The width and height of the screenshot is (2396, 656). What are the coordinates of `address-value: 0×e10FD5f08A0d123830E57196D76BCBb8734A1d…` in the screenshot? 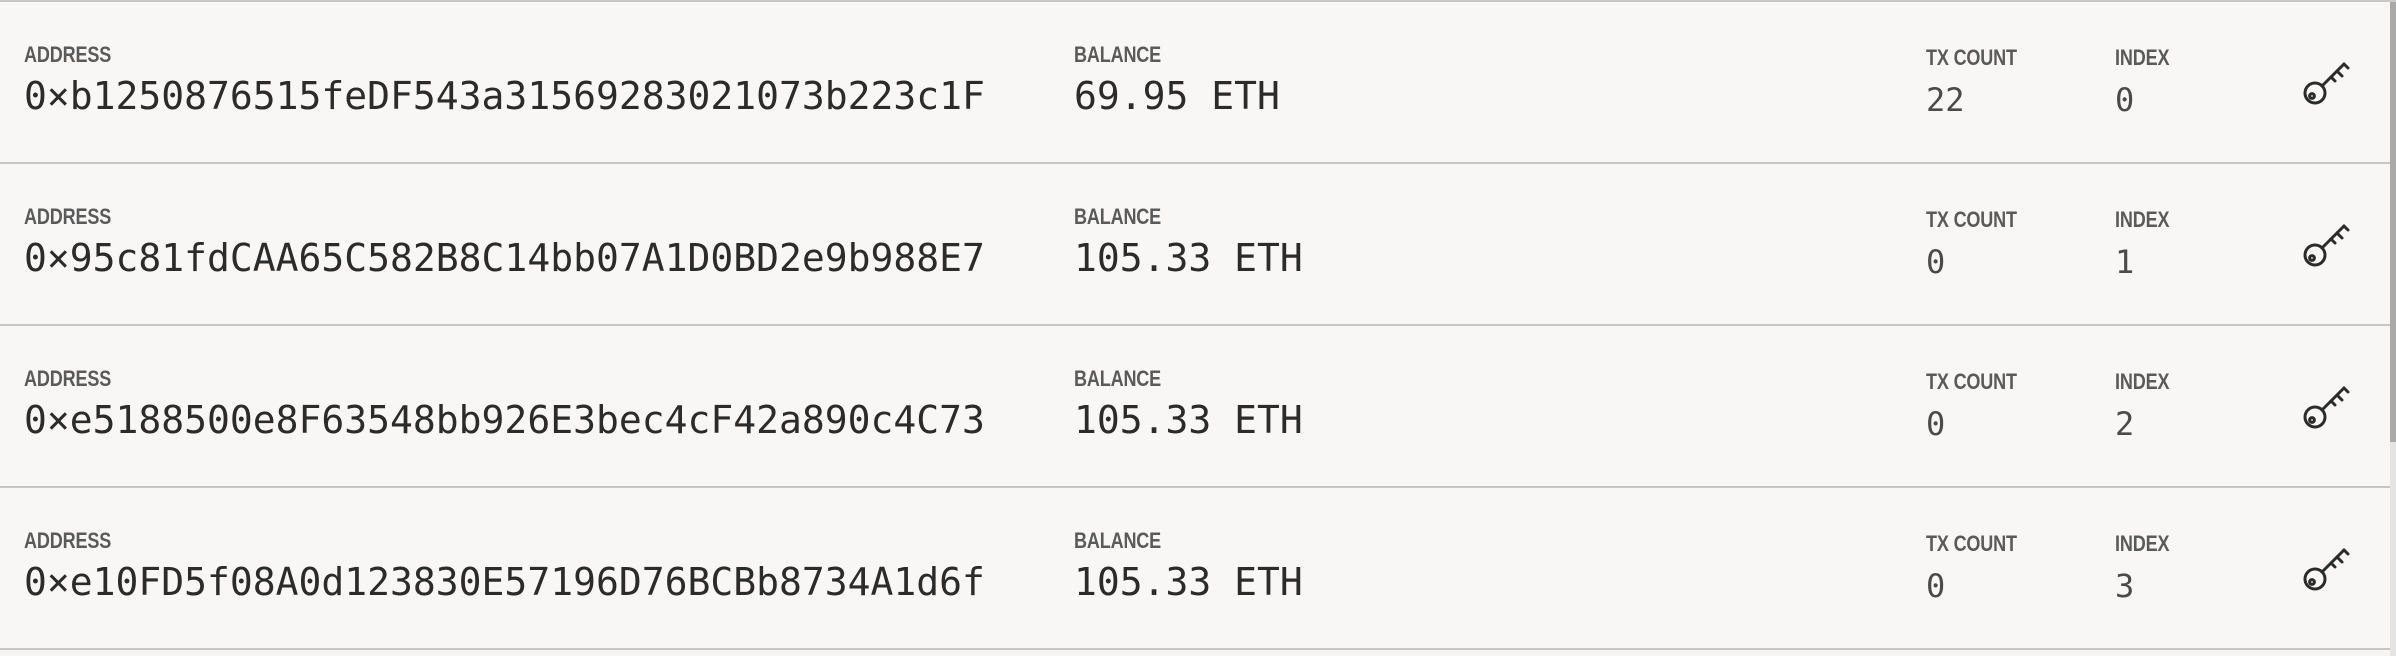 It's located at (504, 582).